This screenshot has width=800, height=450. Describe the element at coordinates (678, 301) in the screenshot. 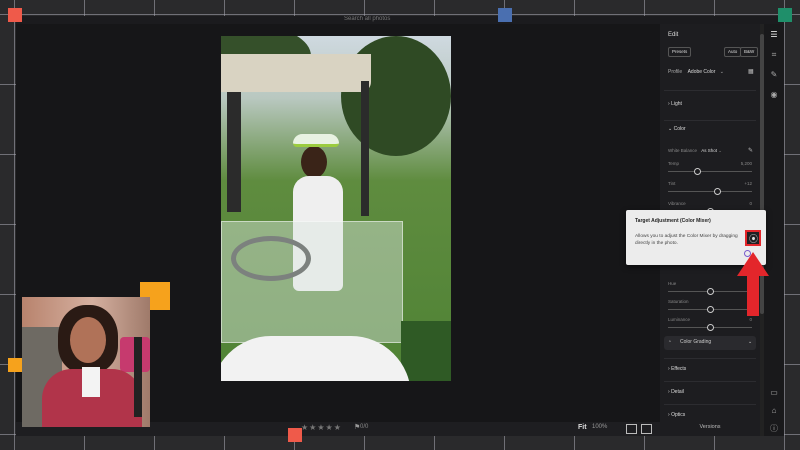

I see `mixer-slider-label: Saturation` at that location.